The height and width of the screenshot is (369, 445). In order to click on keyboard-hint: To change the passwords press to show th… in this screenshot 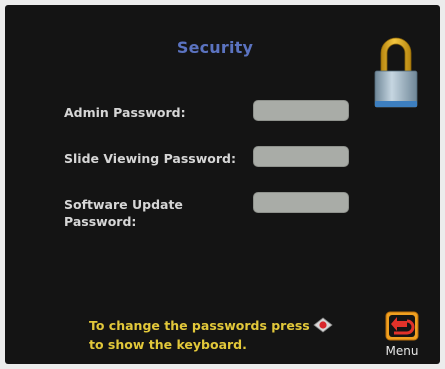, I will do `click(211, 335)`.